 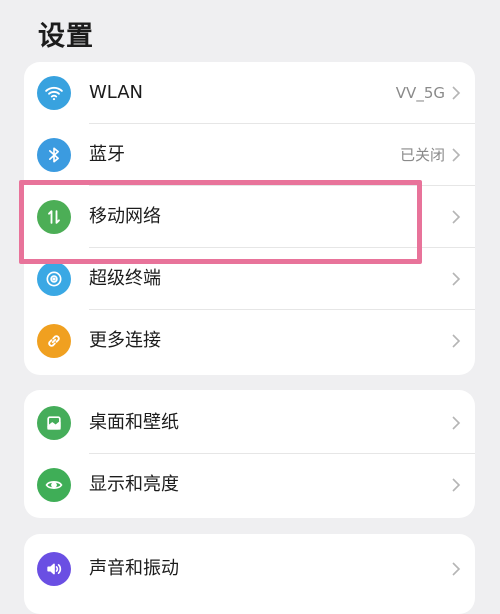 What do you see at coordinates (249, 341) in the screenshot?
I see `settings-item-more-connections: 更多连接` at bounding box center [249, 341].